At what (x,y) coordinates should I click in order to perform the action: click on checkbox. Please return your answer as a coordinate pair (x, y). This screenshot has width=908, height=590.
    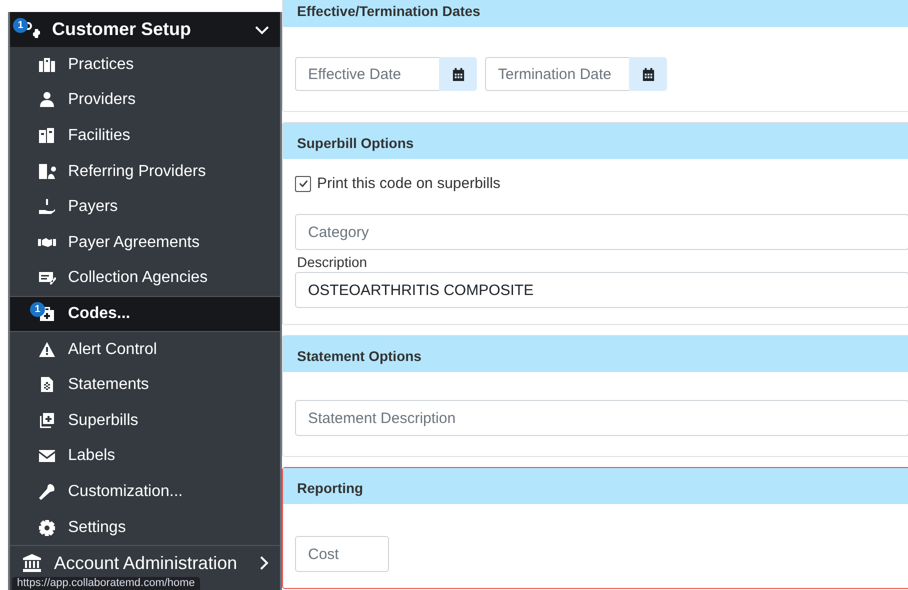
    Looking at the image, I should click on (303, 184).